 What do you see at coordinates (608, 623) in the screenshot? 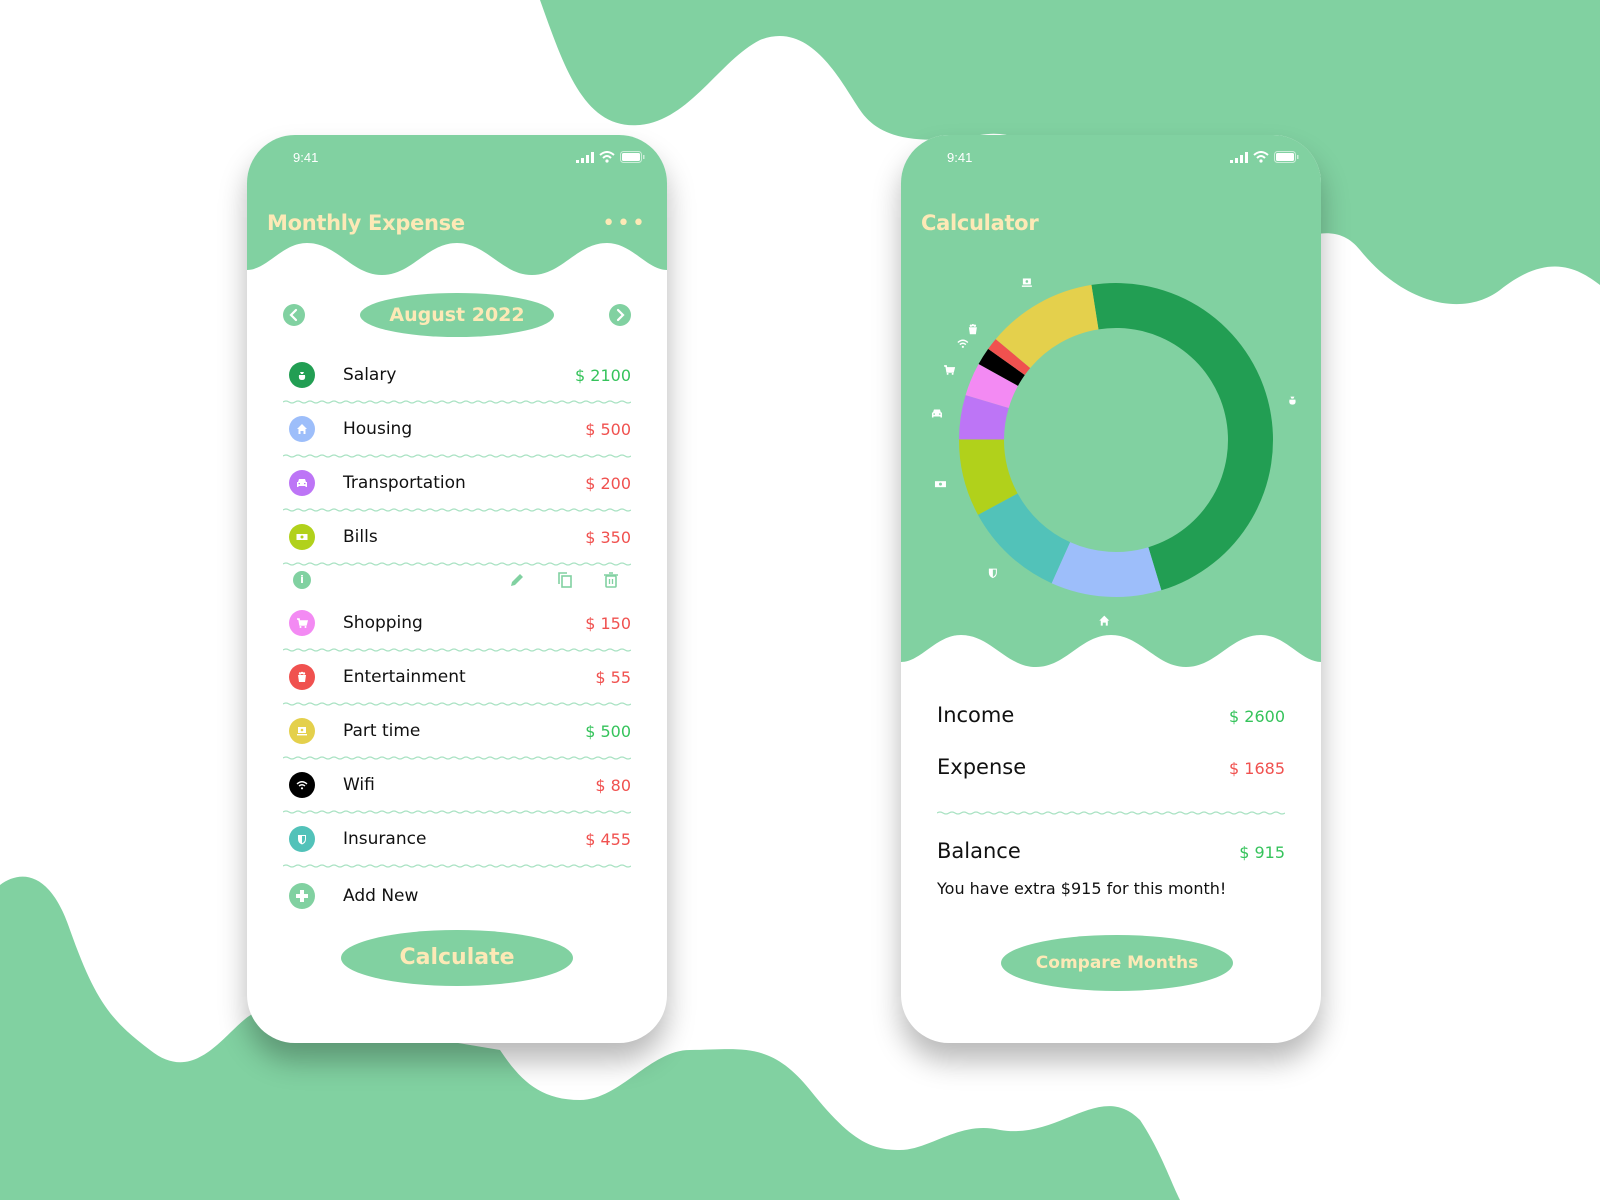
I see `item-amount: $ 150` at bounding box center [608, 623].